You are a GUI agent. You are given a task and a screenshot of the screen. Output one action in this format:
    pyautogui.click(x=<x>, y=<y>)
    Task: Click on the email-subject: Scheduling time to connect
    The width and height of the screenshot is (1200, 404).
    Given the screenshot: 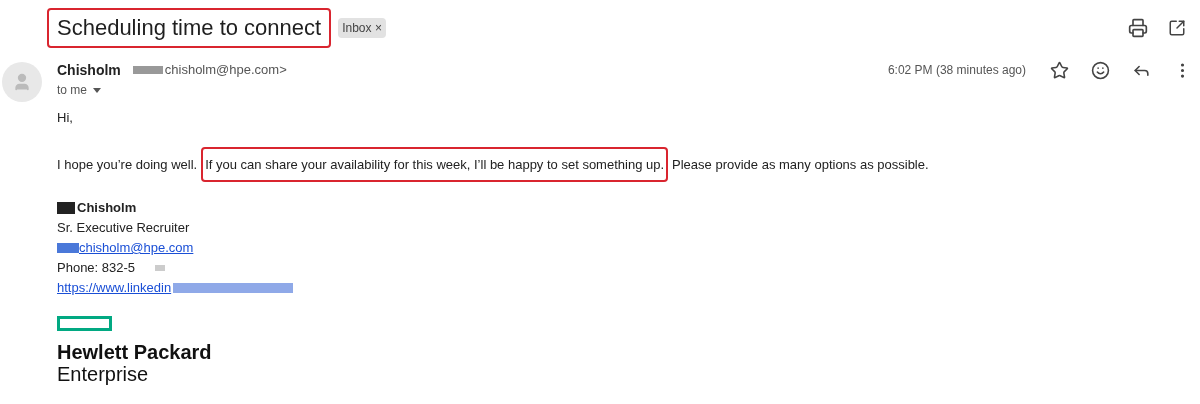 What is the action you would take?
    pyautogui.click(x=189, y=28)
    